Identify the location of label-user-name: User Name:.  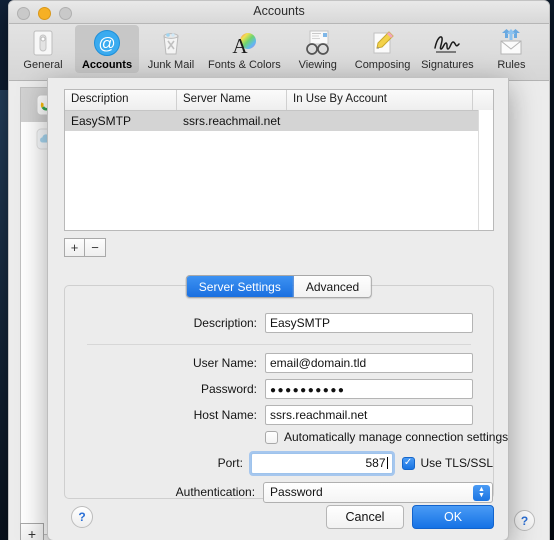
(224, 363).